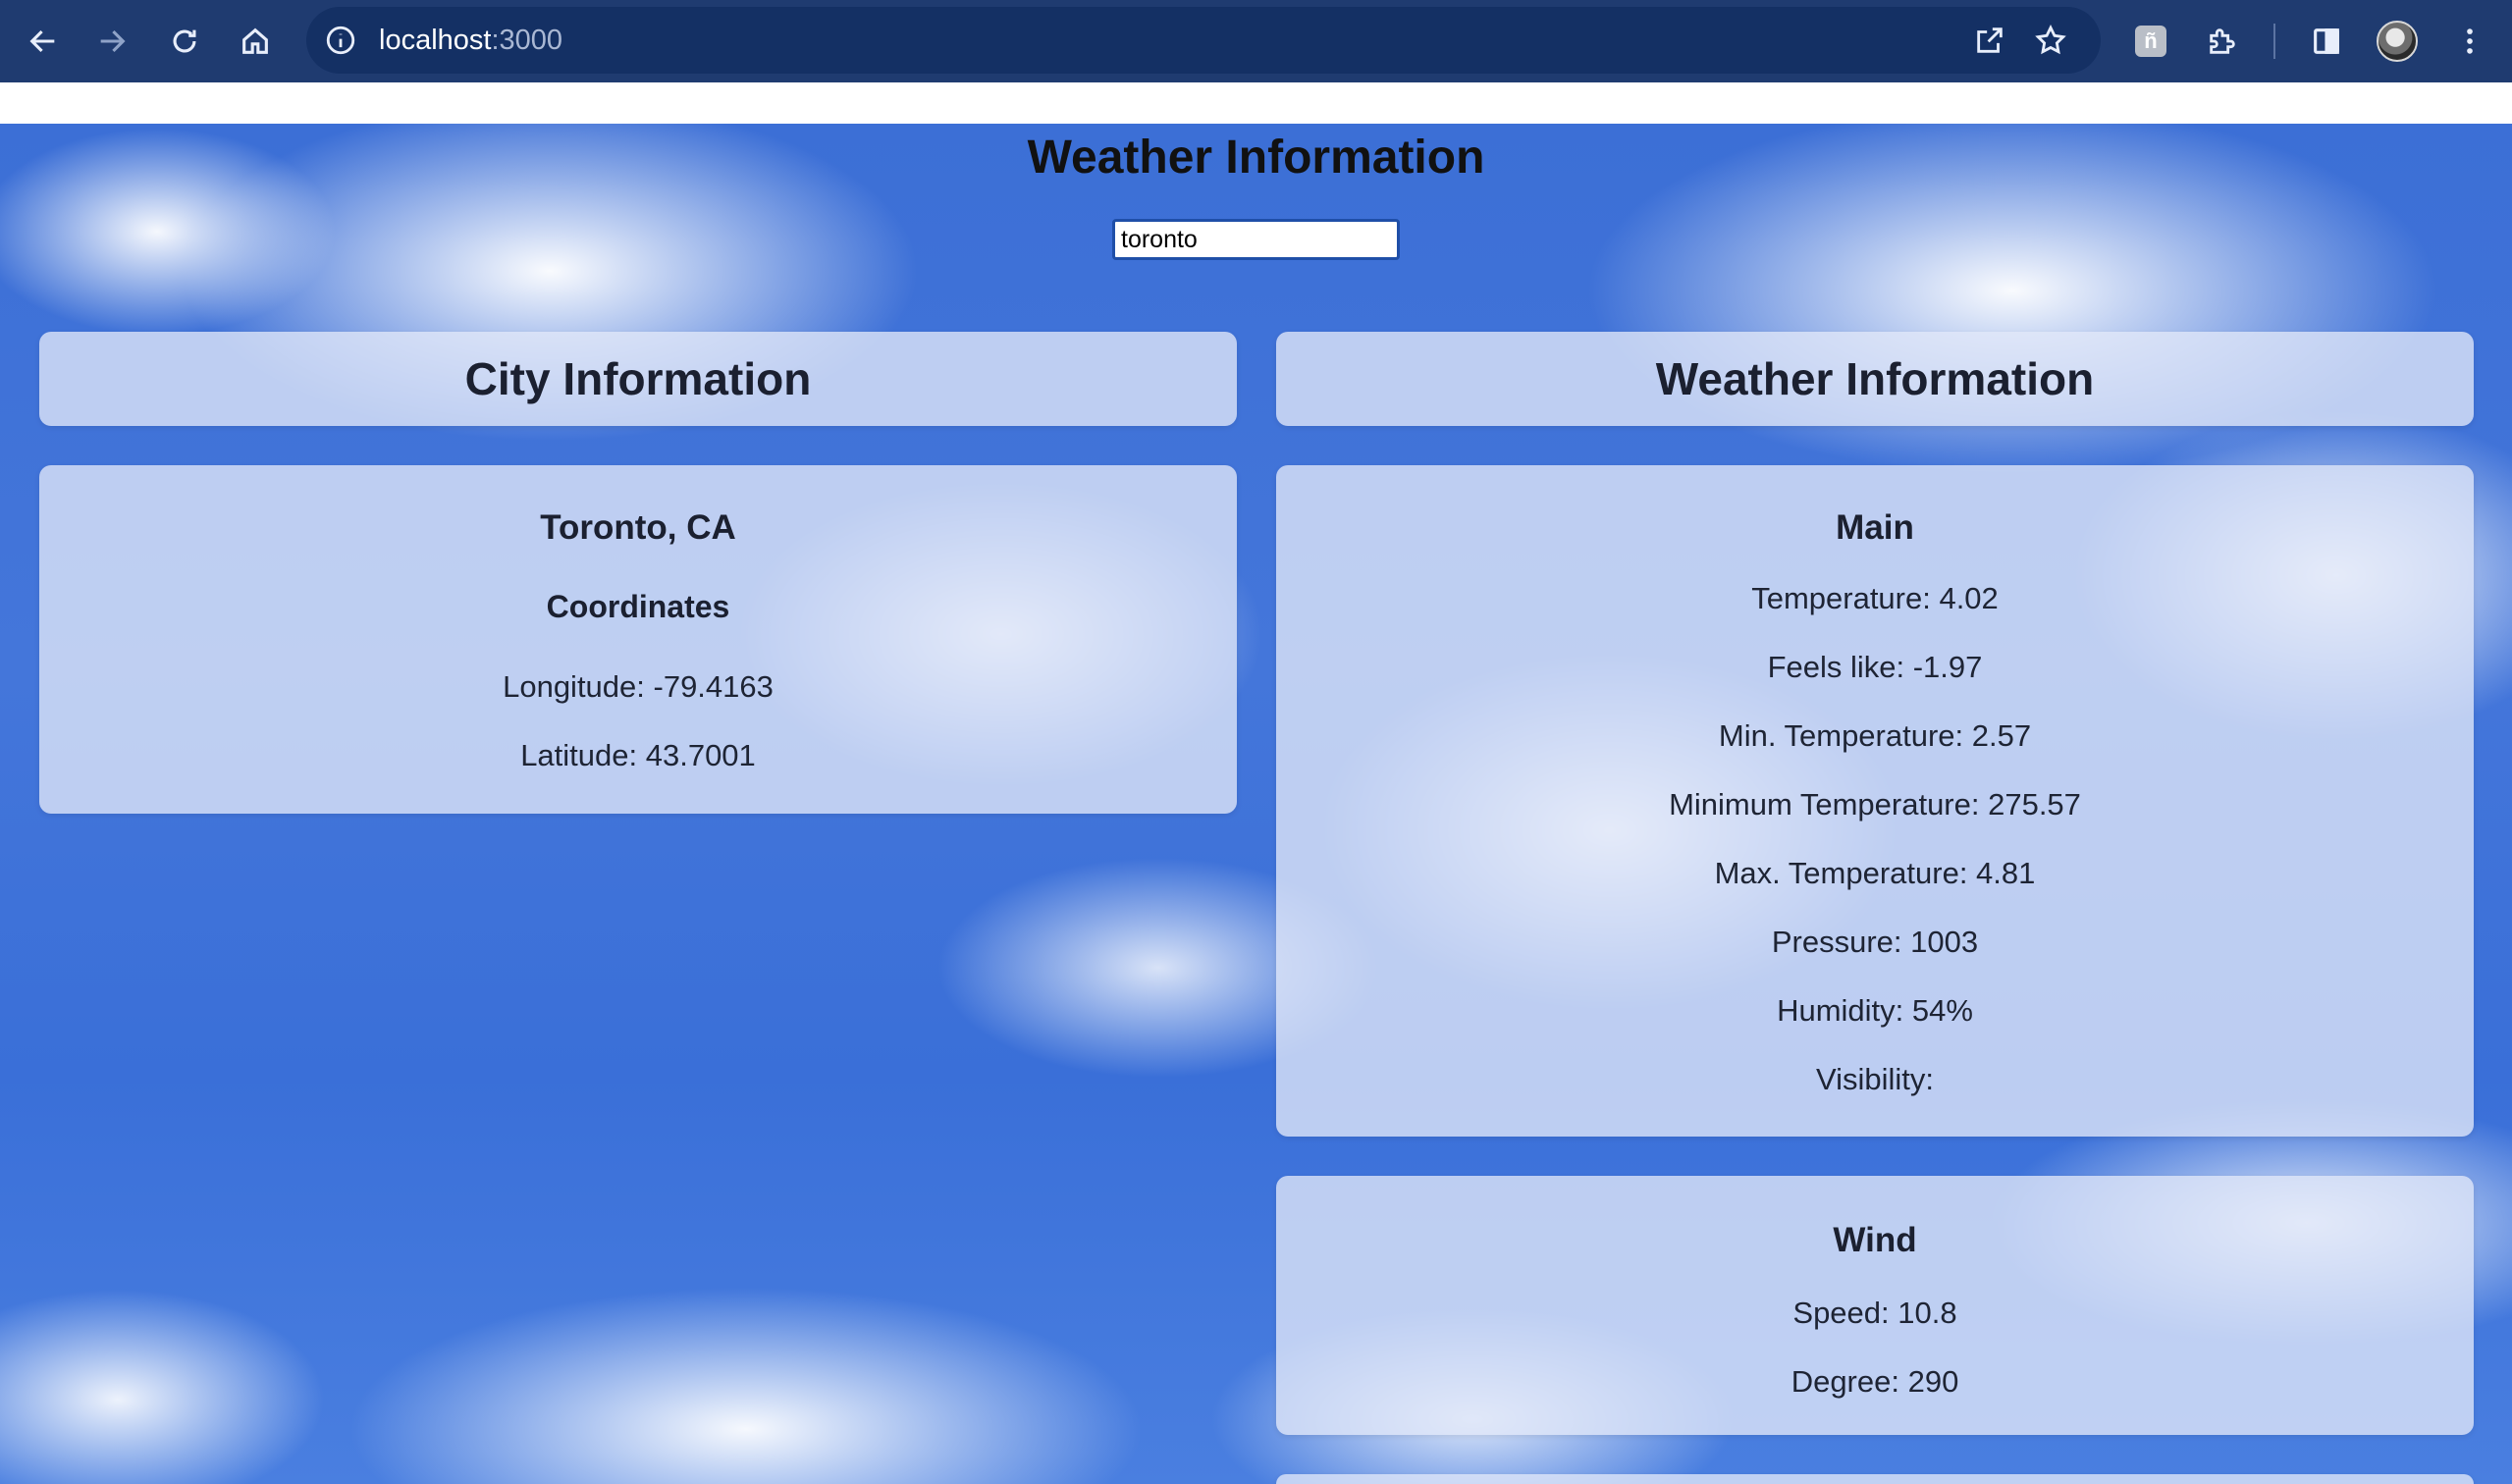 The width and height of the screenshot is (2512, 1484). Describe the element at coordinates (1875, 1010) in the screenshot. I see `humidity-value: Humidity: 54%` at that location.